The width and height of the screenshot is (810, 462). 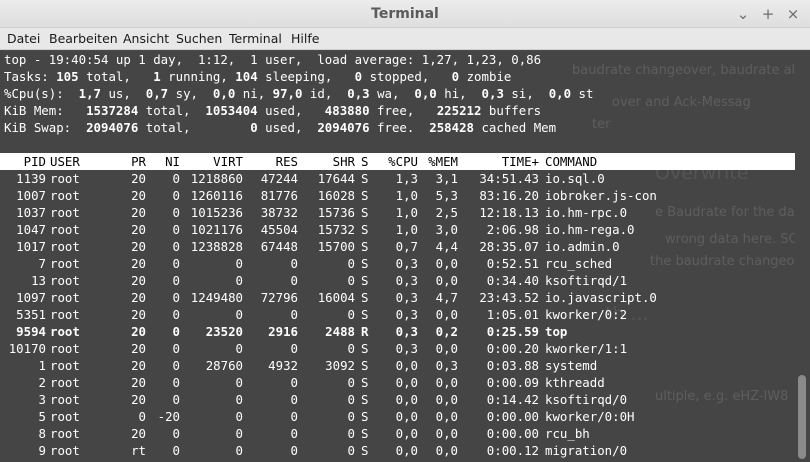 What do you see at coordinates (27, 348) in the screenshot?
I see `cell-pid: 10170` at bounding box center [27, 348].